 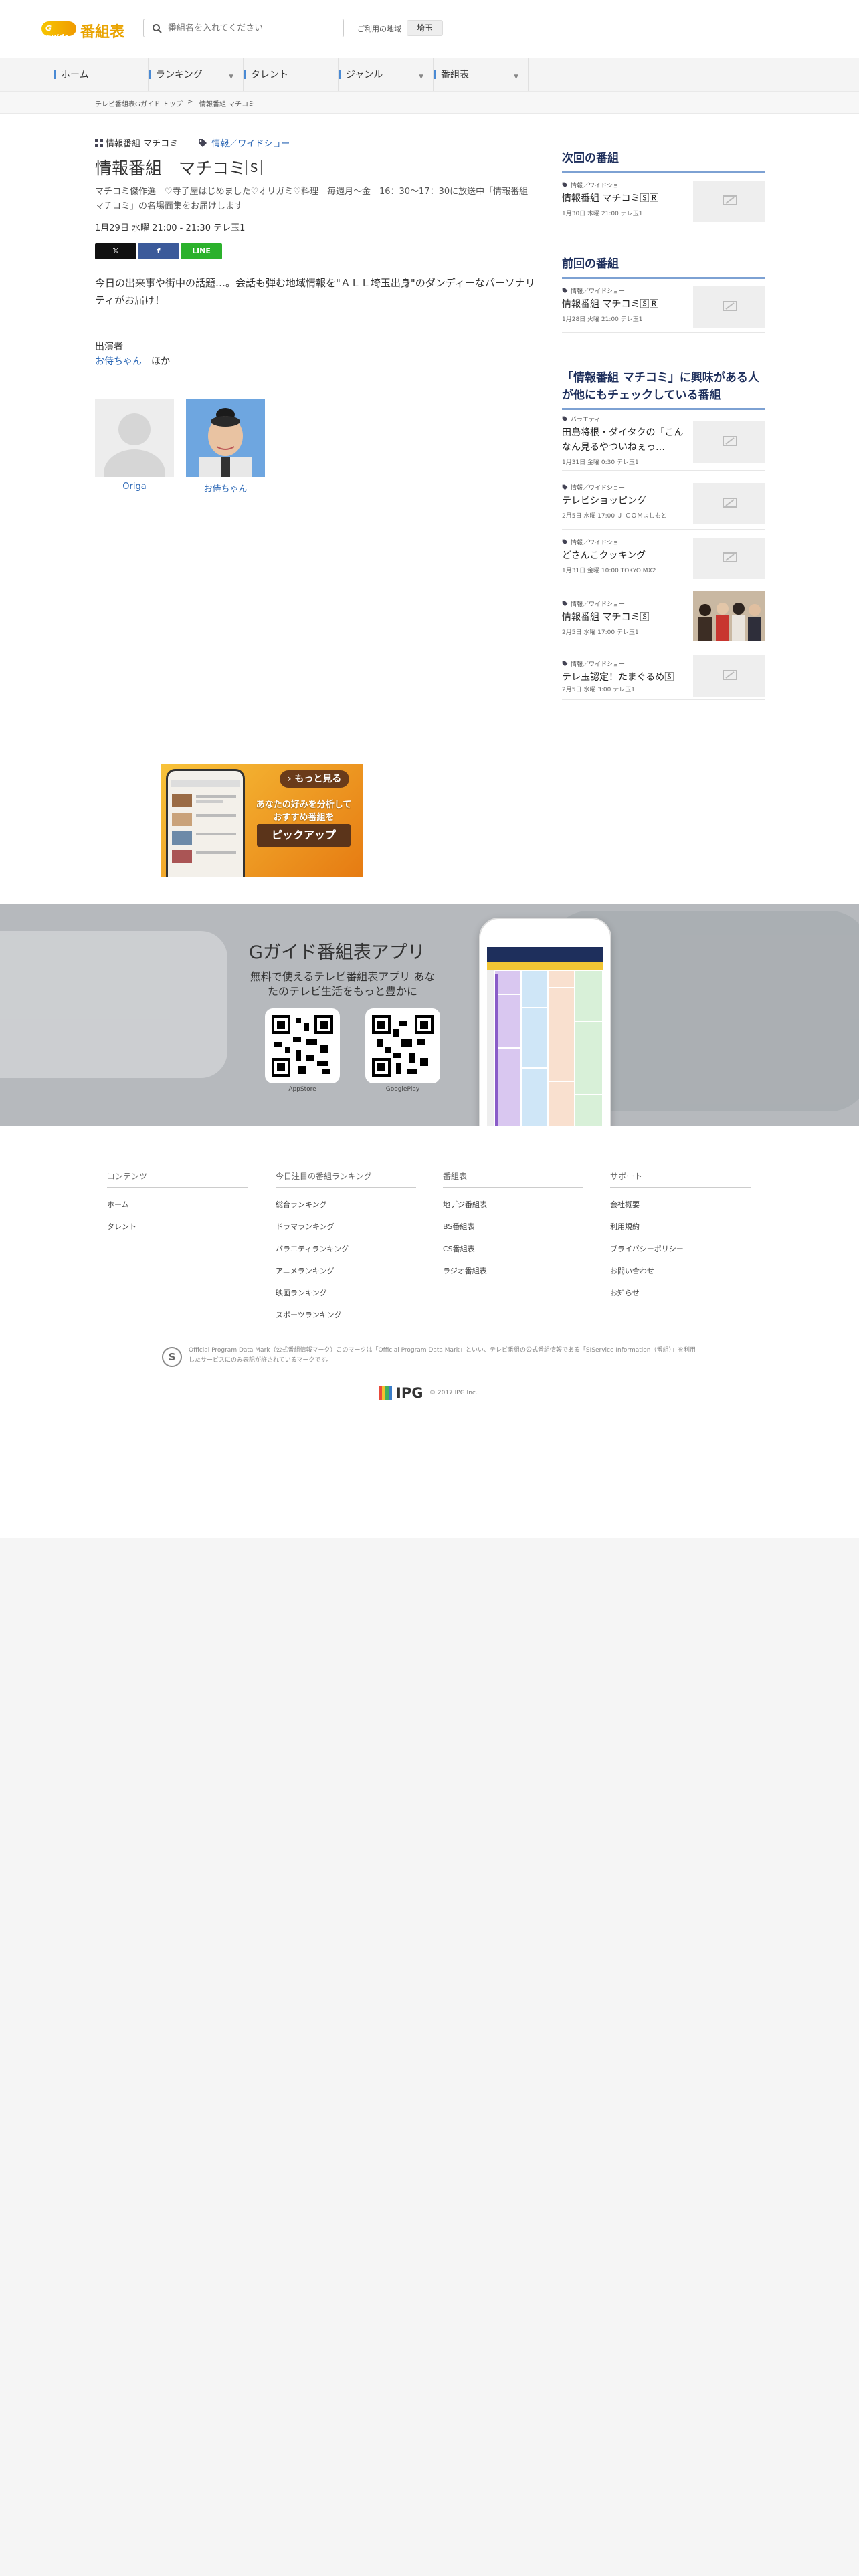 What do you see at coordinates (513, 1179) in the screenshot?
I see `footer-heading: 番組表` at bounding box center [513, 1179].